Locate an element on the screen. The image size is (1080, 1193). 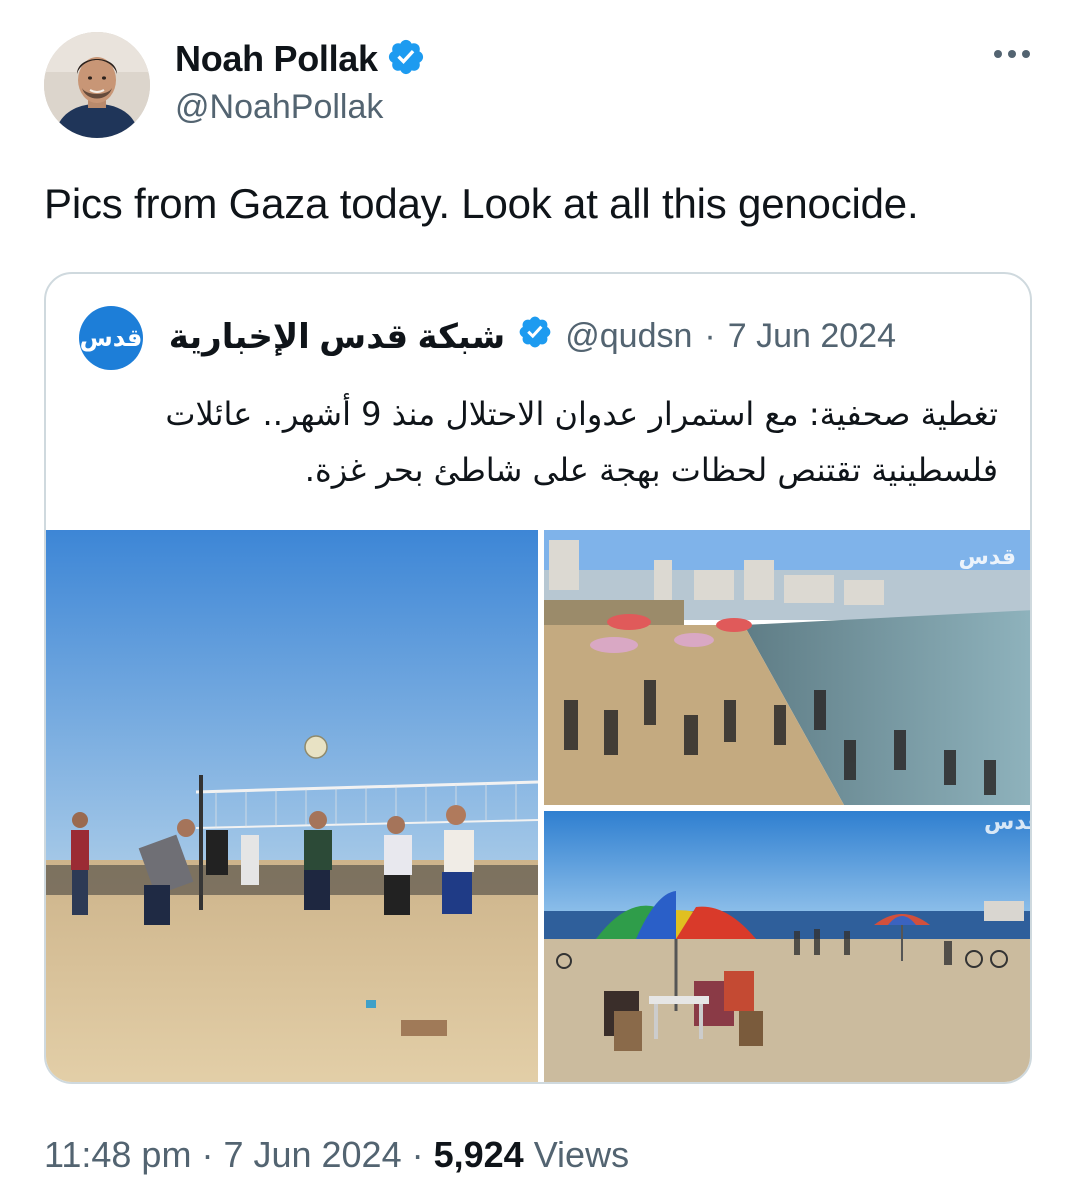
quoted-avatar-logo: قدس is located at coordinates (111, 338).